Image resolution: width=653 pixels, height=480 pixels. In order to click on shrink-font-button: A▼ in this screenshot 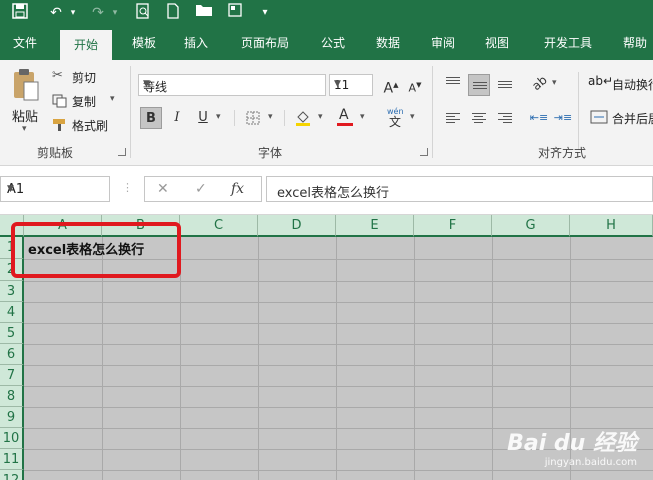, I will do `click(415, 85)`.